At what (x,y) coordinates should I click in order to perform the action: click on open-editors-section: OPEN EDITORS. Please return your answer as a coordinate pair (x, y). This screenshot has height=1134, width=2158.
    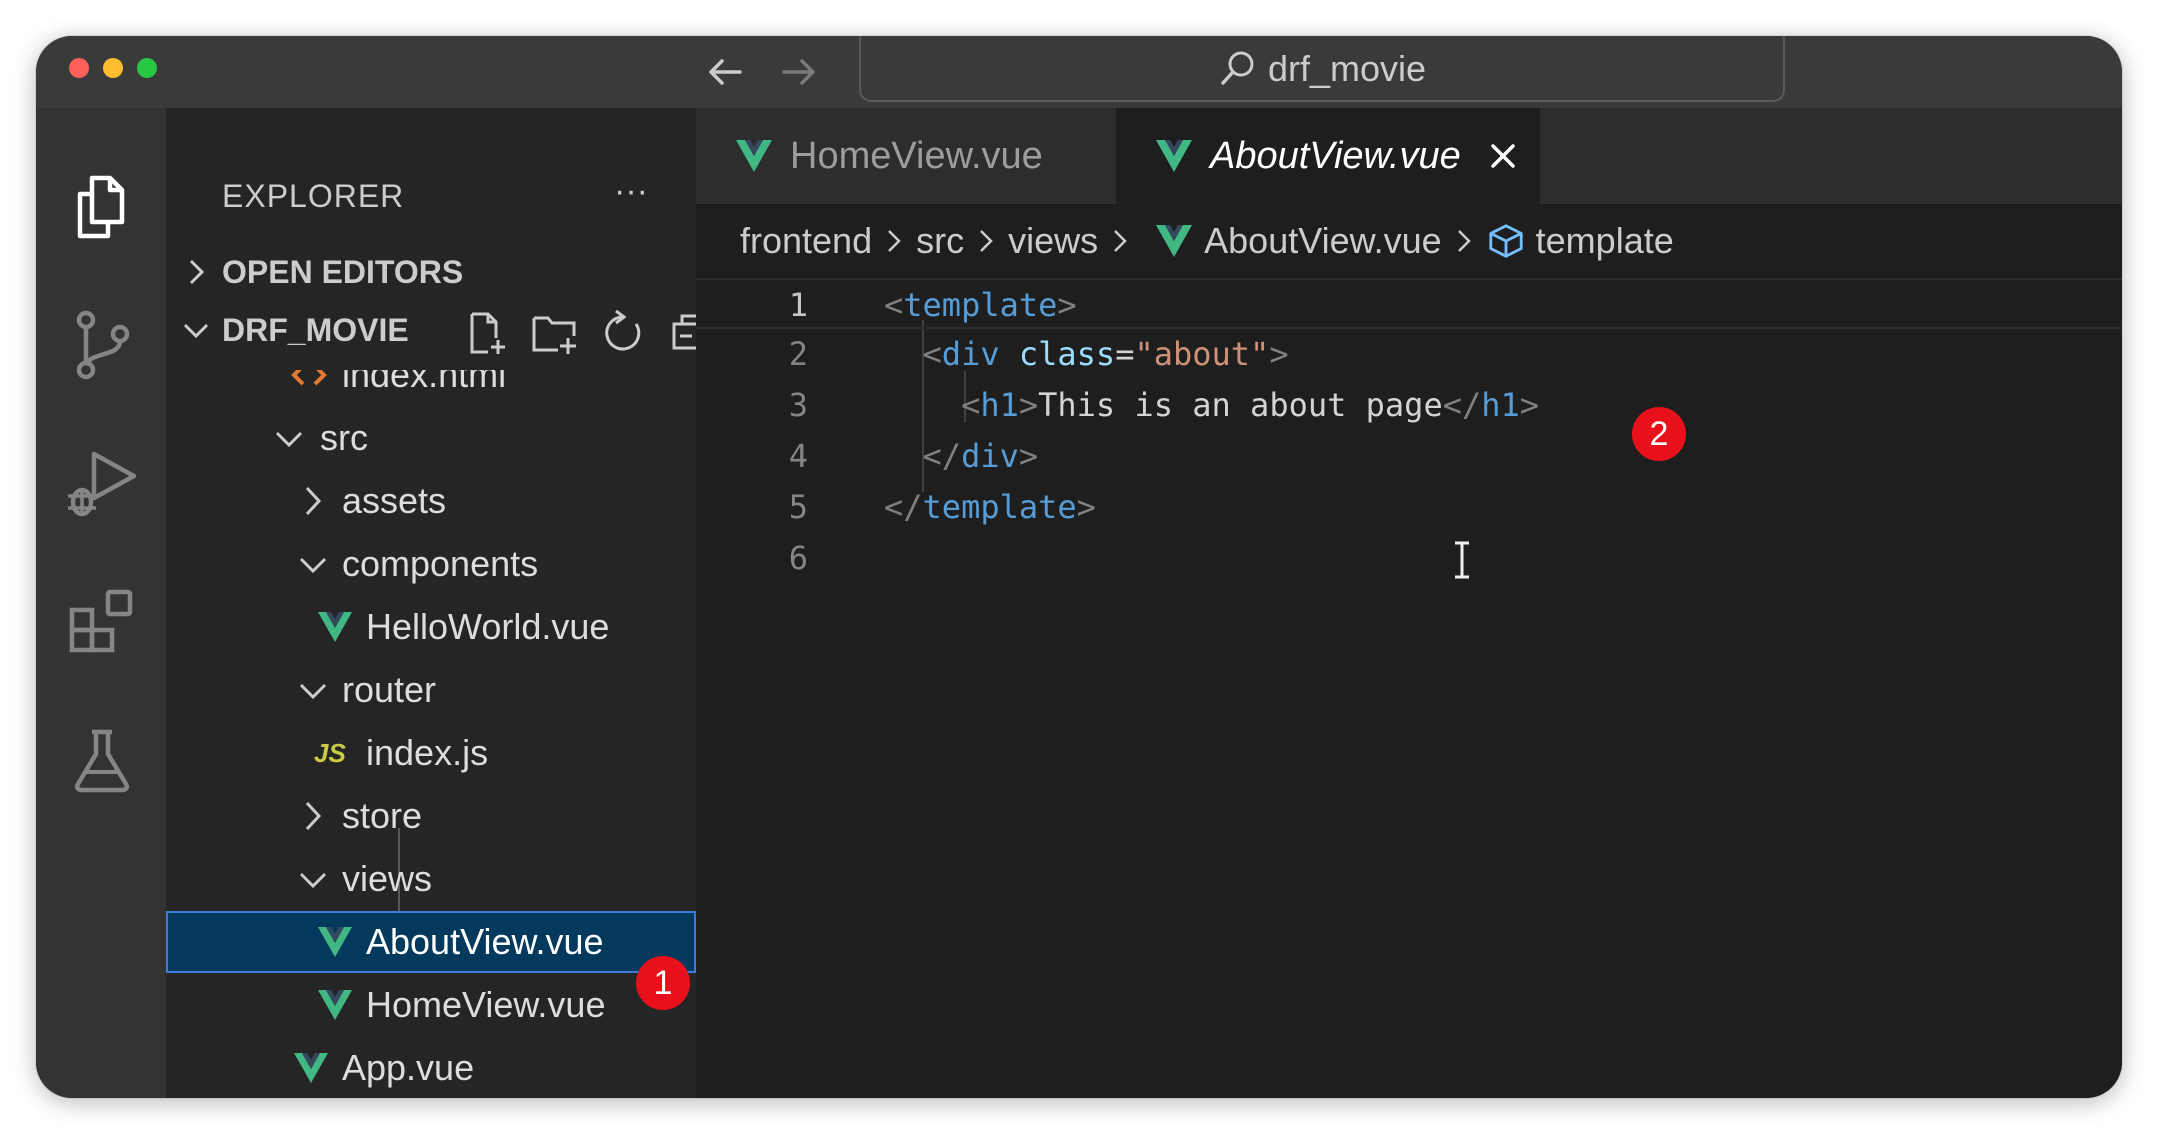
    Looking at the image, I should click on (431, 272).